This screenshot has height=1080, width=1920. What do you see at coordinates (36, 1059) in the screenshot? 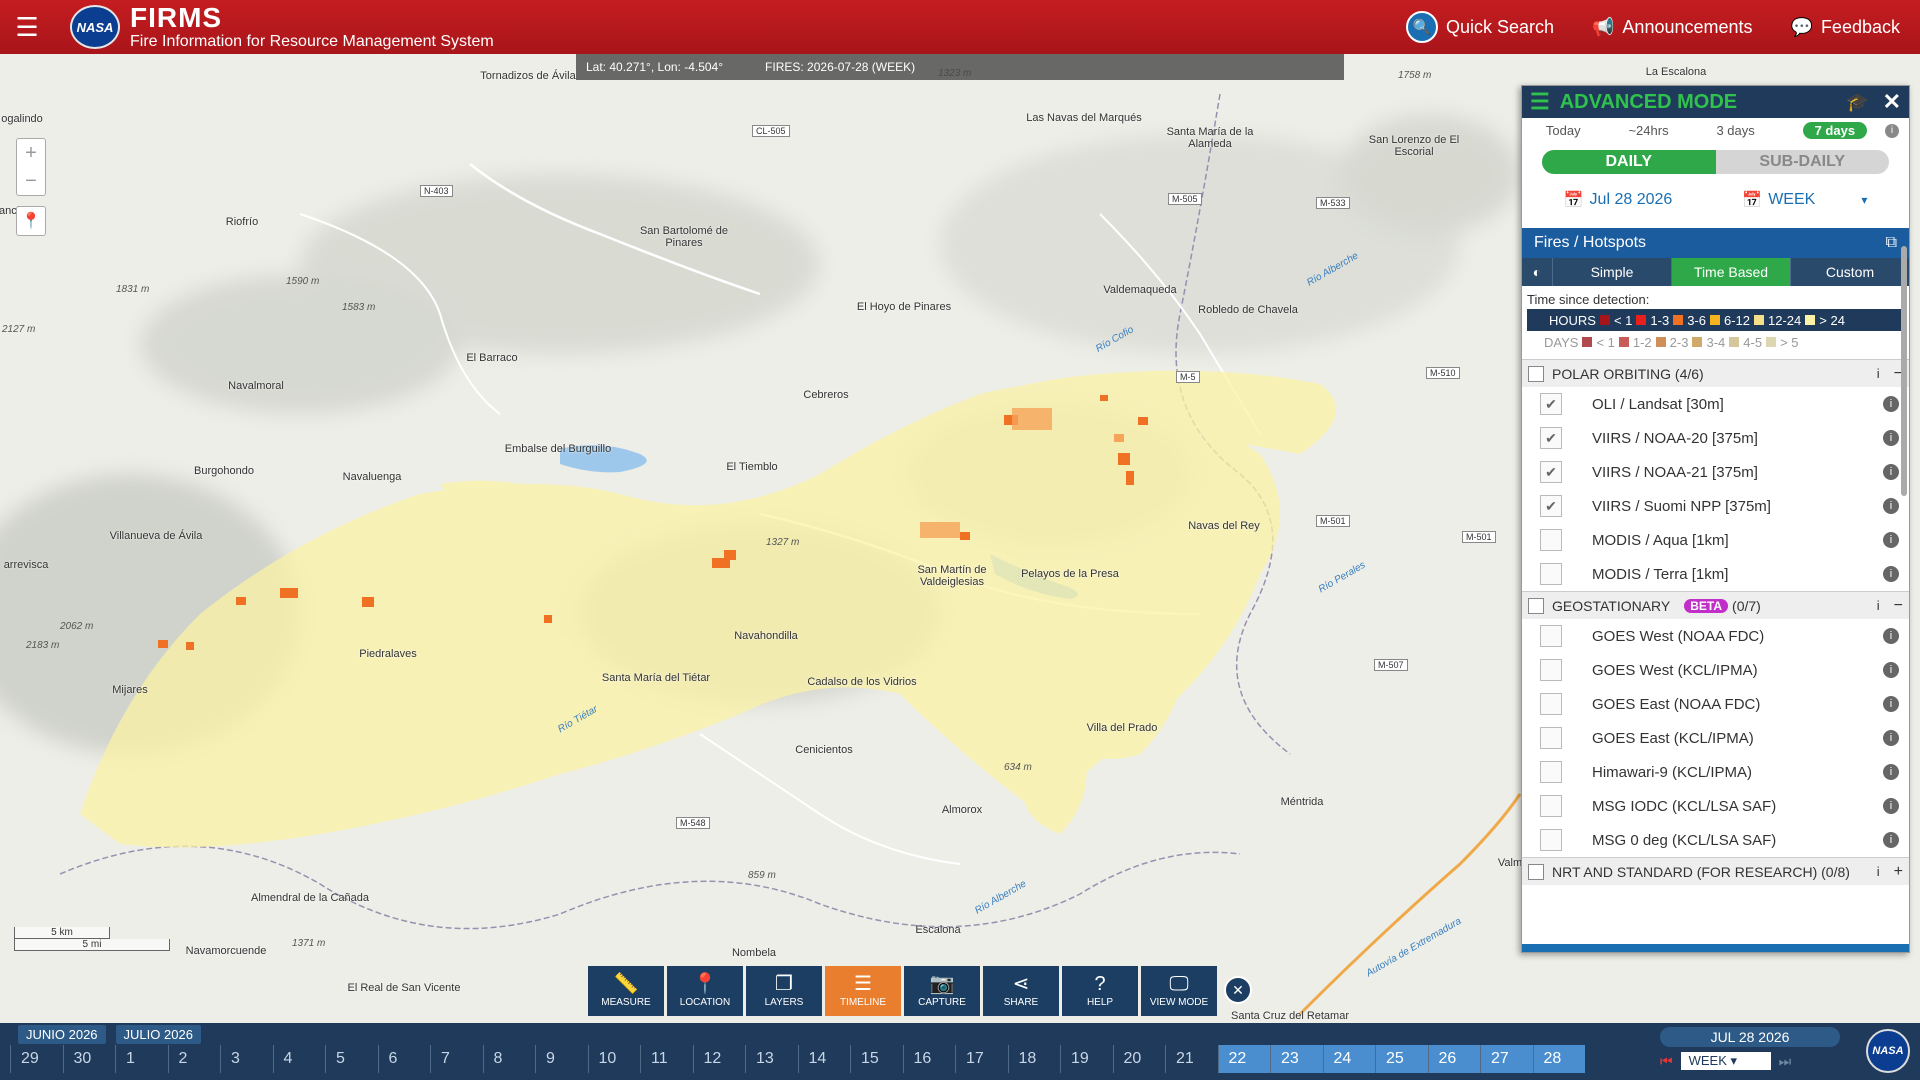
I see `timeline-day: 29` at bounding box center [36, 1059].